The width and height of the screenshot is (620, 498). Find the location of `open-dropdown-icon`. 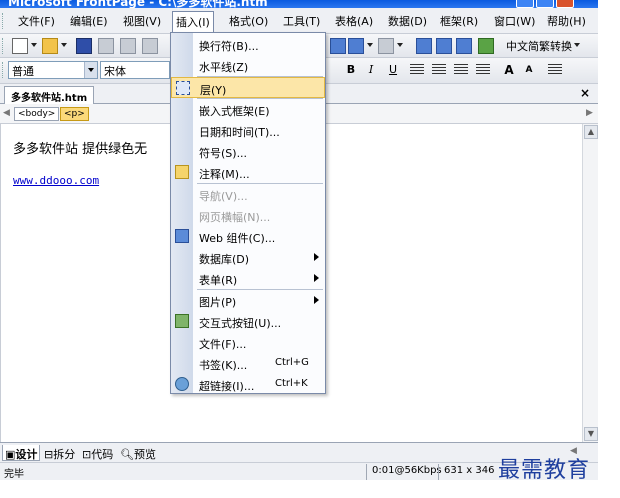

open-dropdown-icon is located at coordinates (64, 45).